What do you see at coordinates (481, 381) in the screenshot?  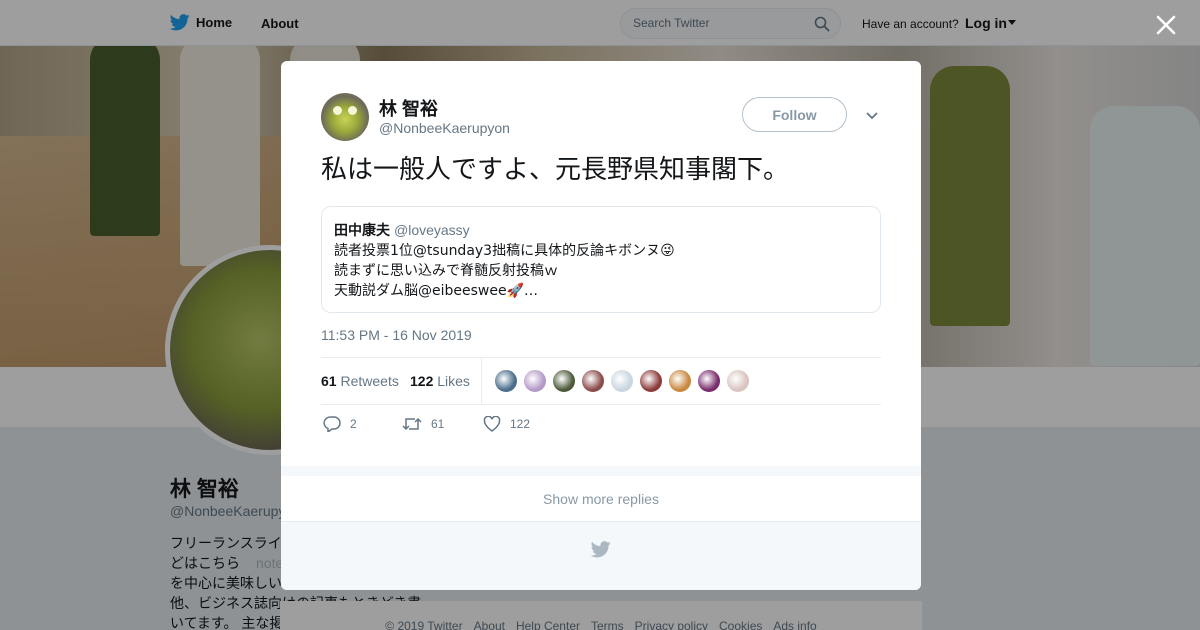 I see `stats-divider` at bounding box center [481, 381].